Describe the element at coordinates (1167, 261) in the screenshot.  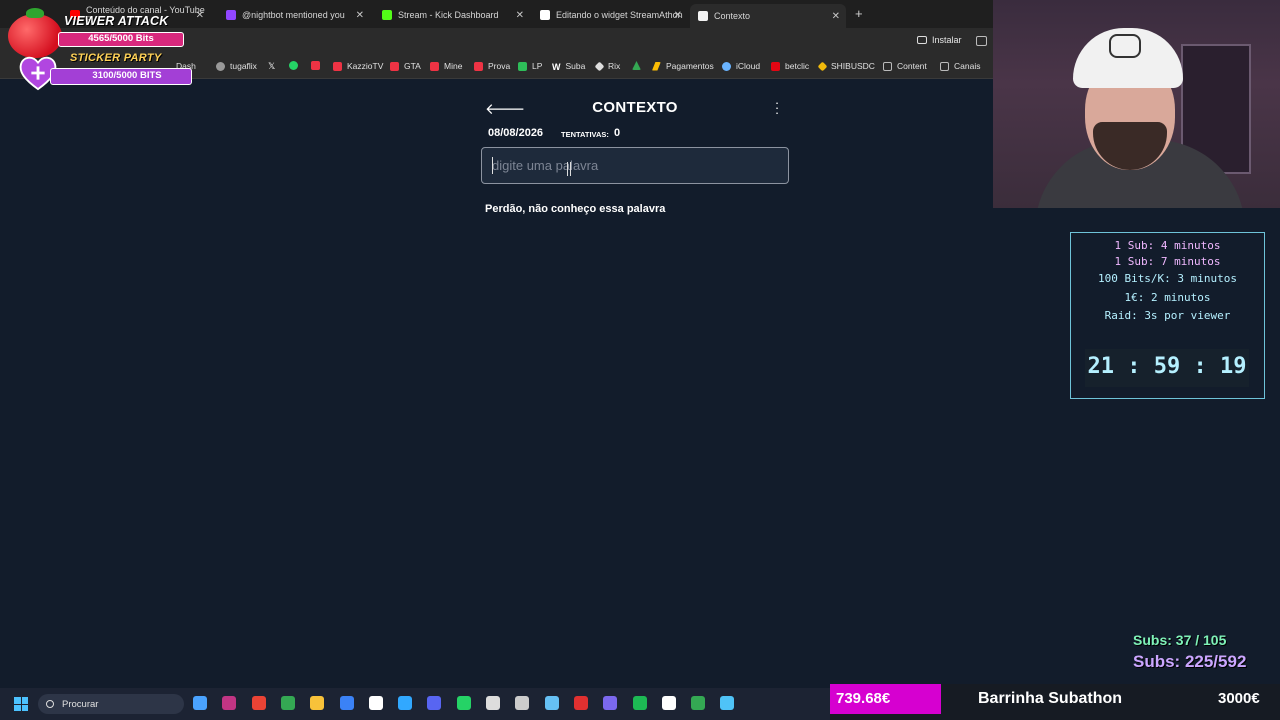
I see `timer-rule: 1 Sub: 7 minutos` at that location.